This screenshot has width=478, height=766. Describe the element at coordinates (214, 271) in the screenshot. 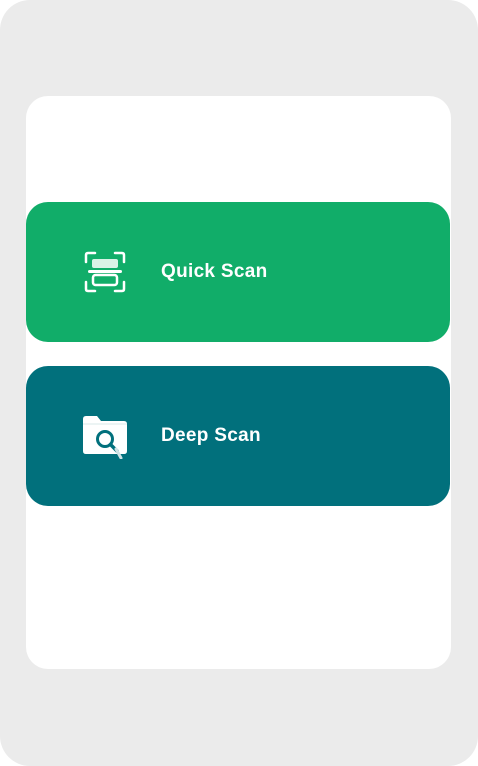

I see `quick-scan-label: Quick Scan` at that location.